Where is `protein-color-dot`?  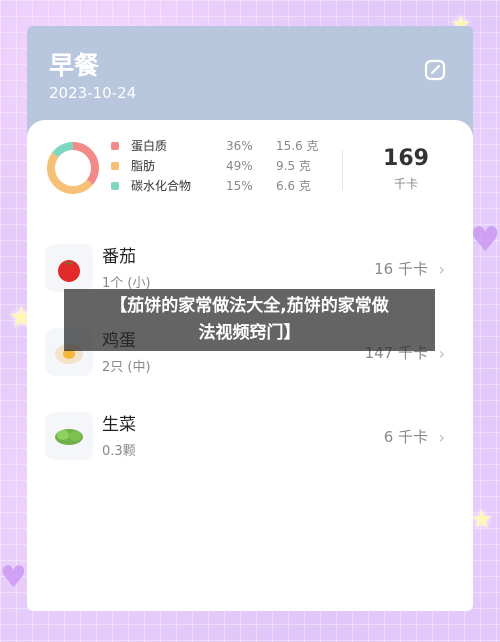
protein-color-dot is located at coordinates (115, 146).